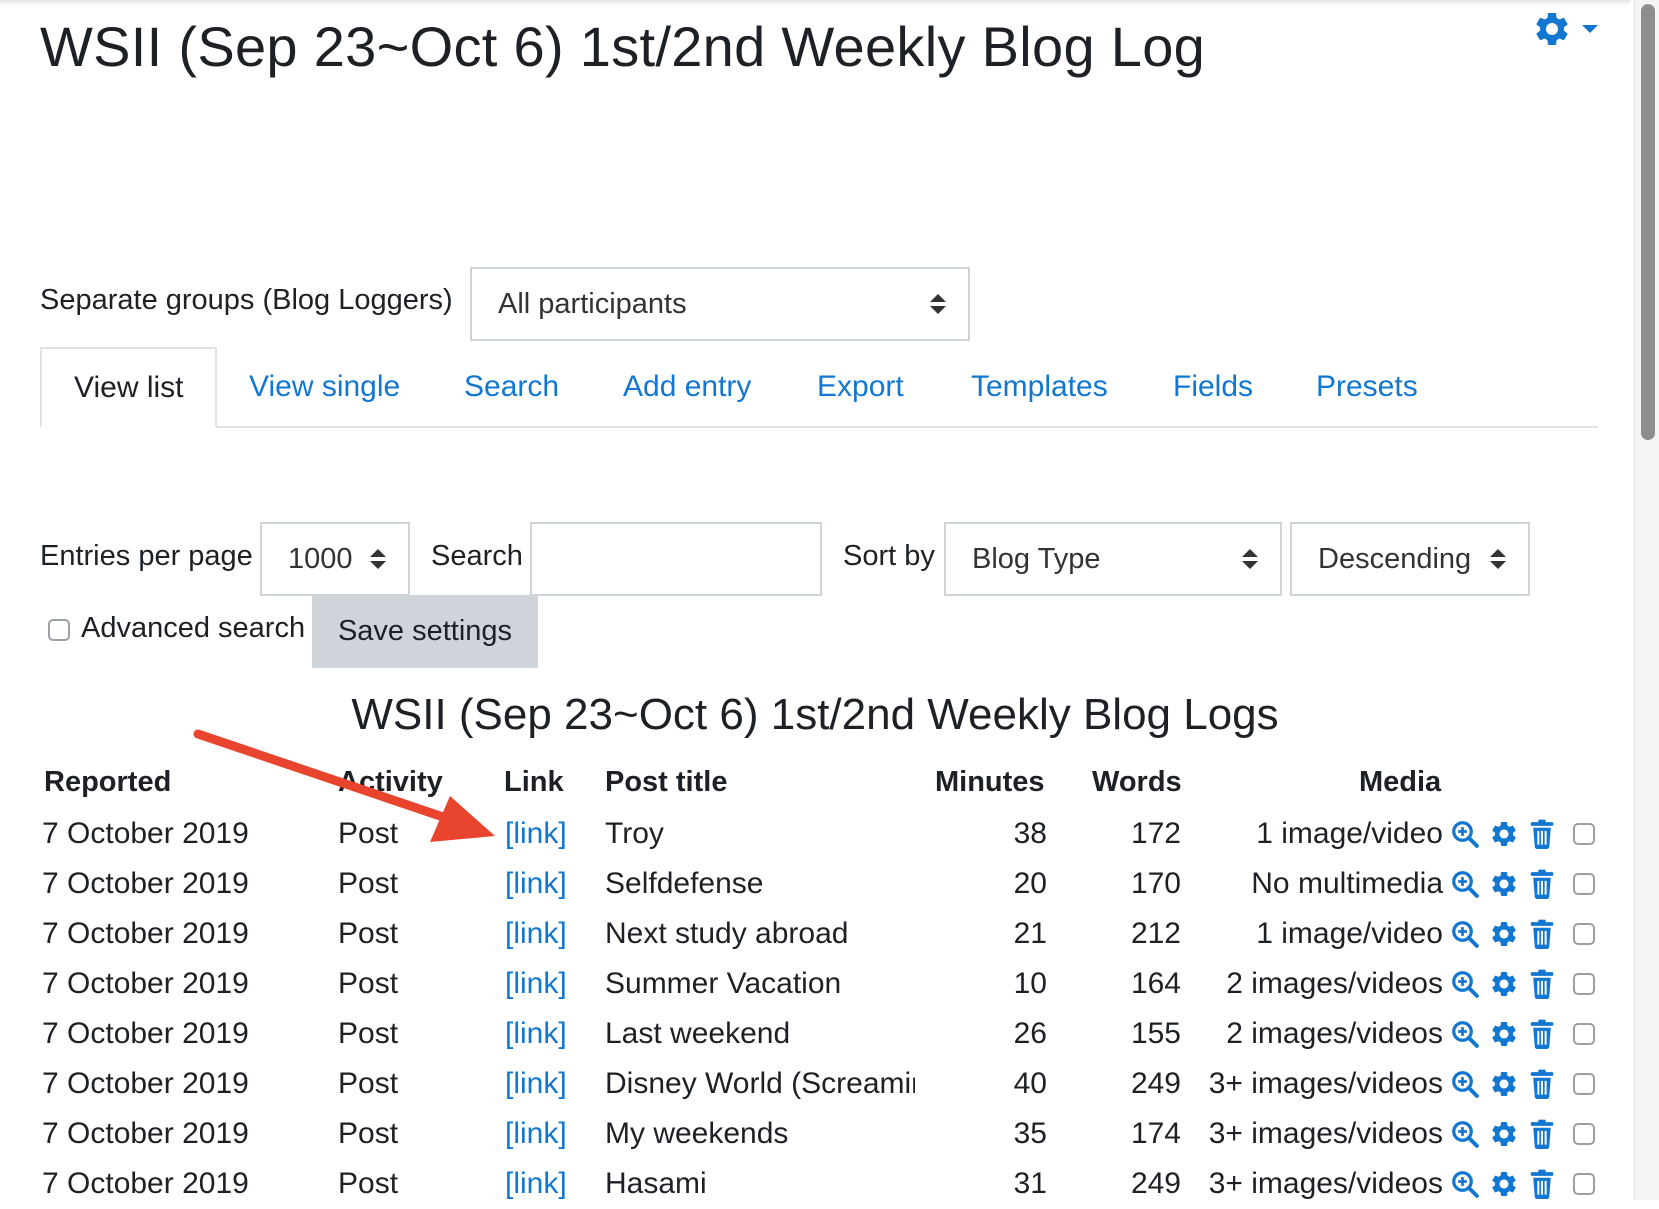  Describe the element at coordinates (1155, 883) in the screenshot. I see `words-cell: 170` at that location.